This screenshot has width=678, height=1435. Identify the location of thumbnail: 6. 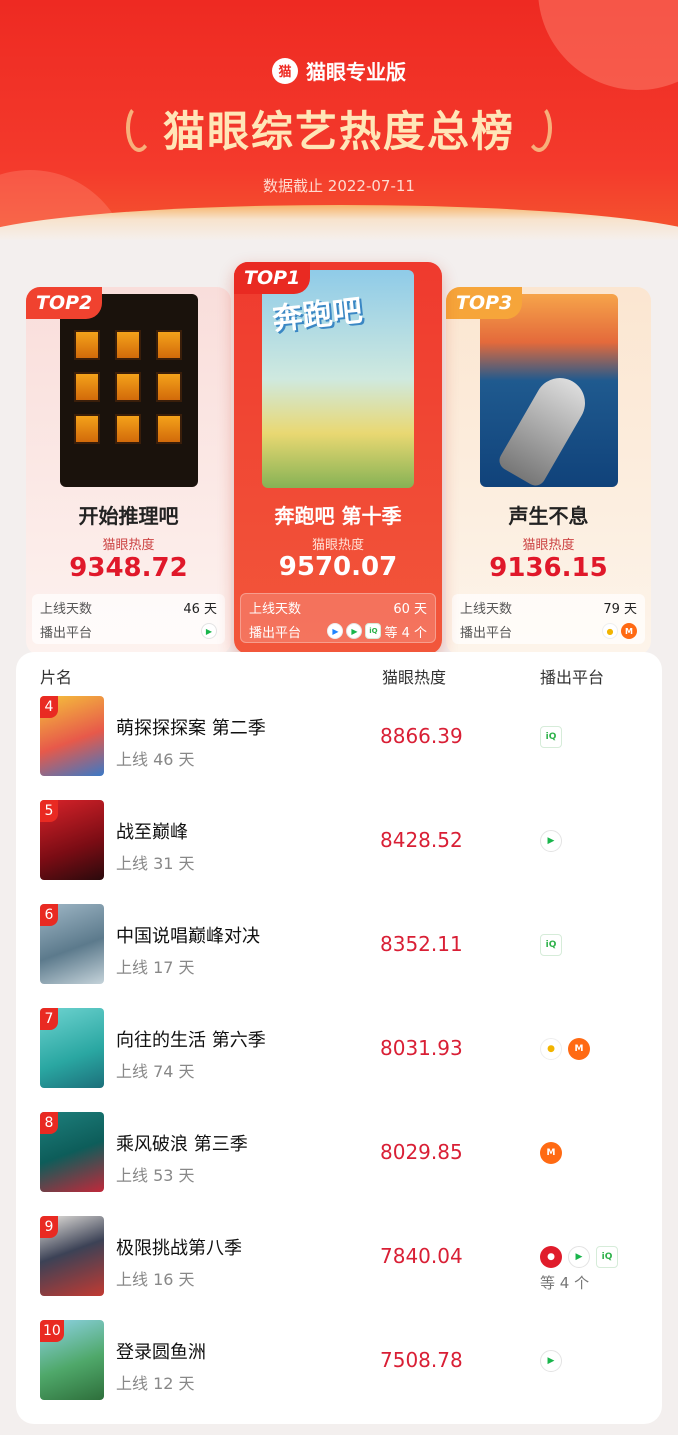
(72, 944).